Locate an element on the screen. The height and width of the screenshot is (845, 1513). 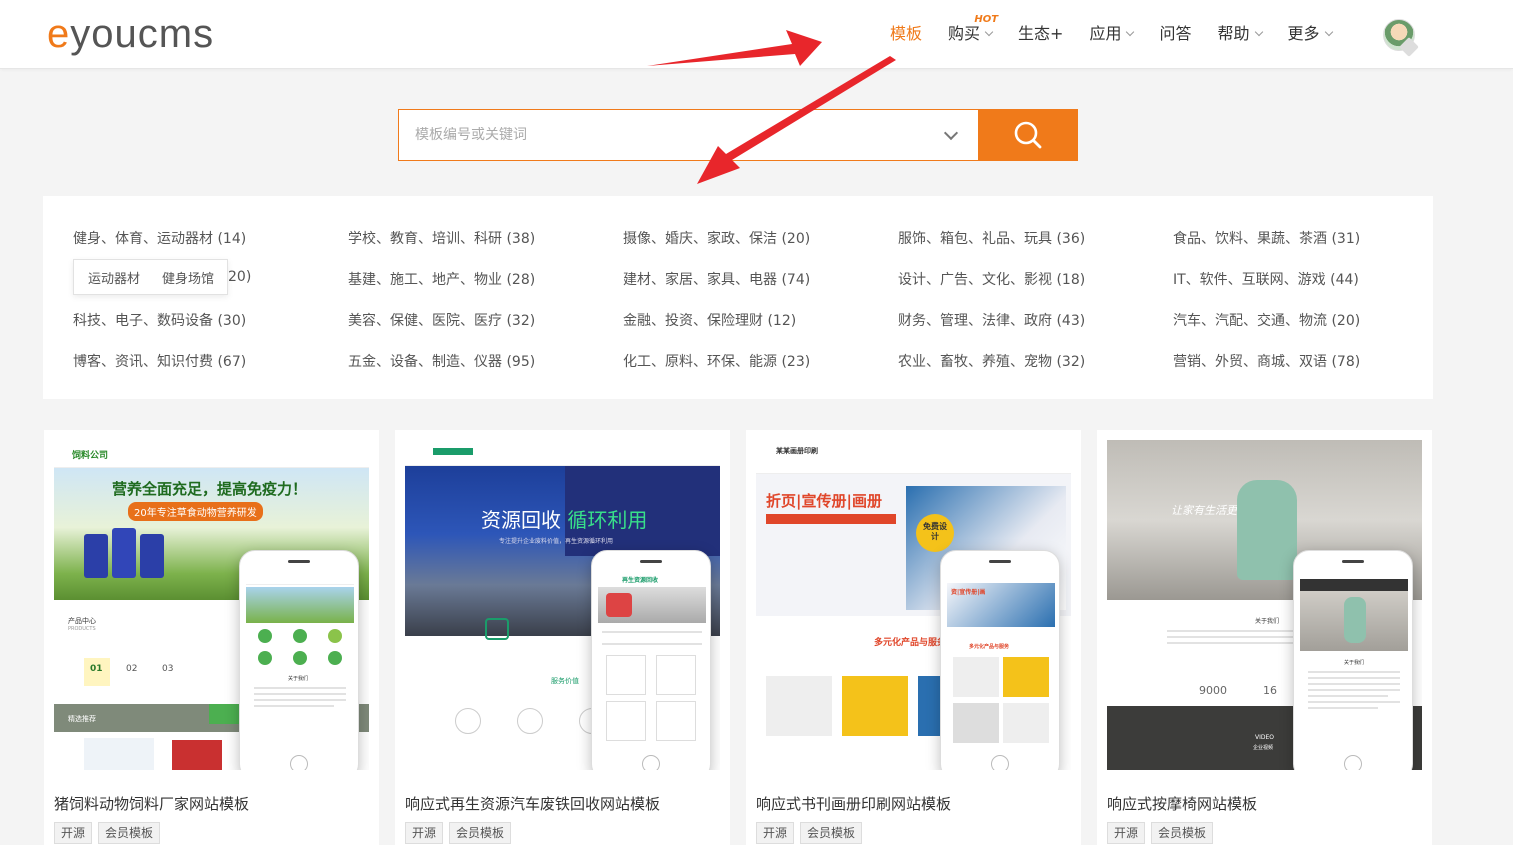
preview-service: 服务价值 is located at coordinates (565, 681).